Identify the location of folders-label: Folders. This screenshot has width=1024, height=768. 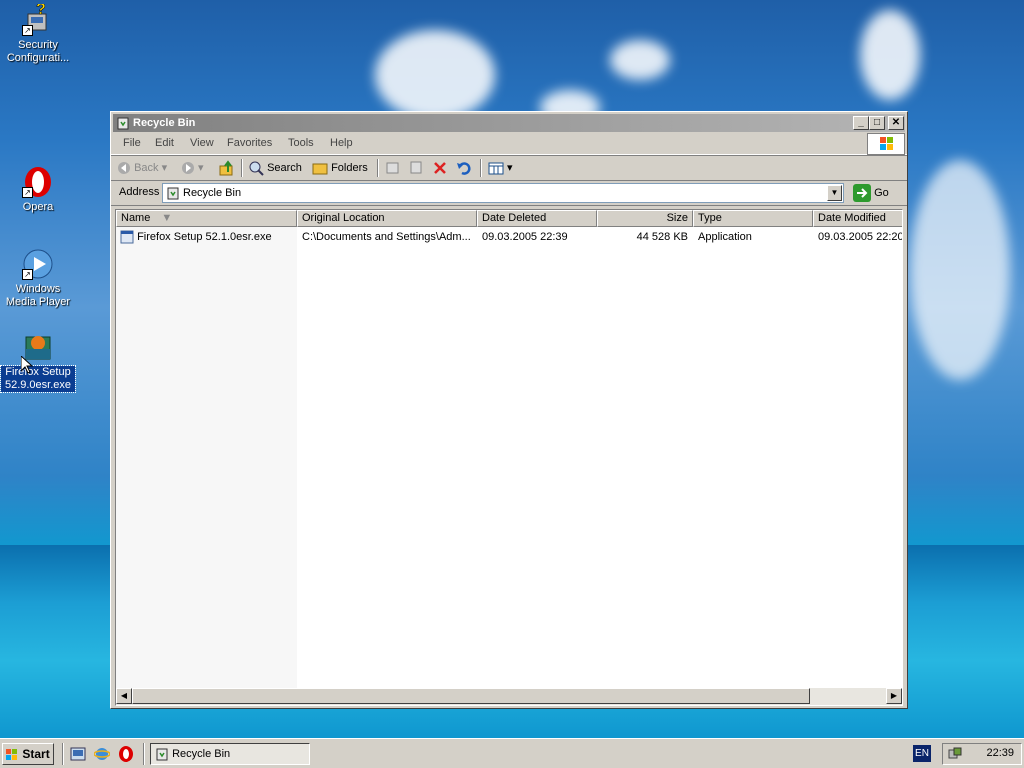
(349, 168).